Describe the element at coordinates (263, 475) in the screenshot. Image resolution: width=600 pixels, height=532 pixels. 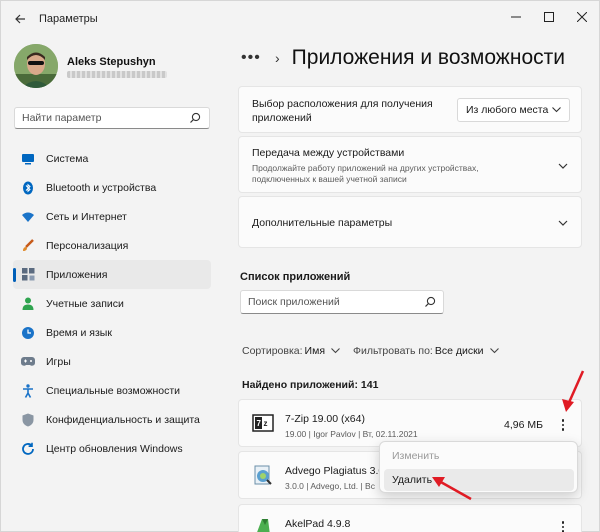
I see `advego-app-icon` at that location.